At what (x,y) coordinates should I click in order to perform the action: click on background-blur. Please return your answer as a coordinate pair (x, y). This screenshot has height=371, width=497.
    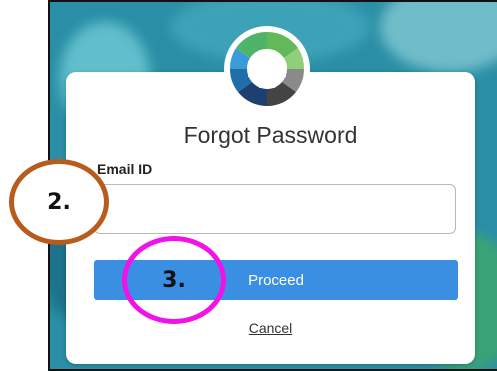
    Looking at the image, I should click on (438, 37).